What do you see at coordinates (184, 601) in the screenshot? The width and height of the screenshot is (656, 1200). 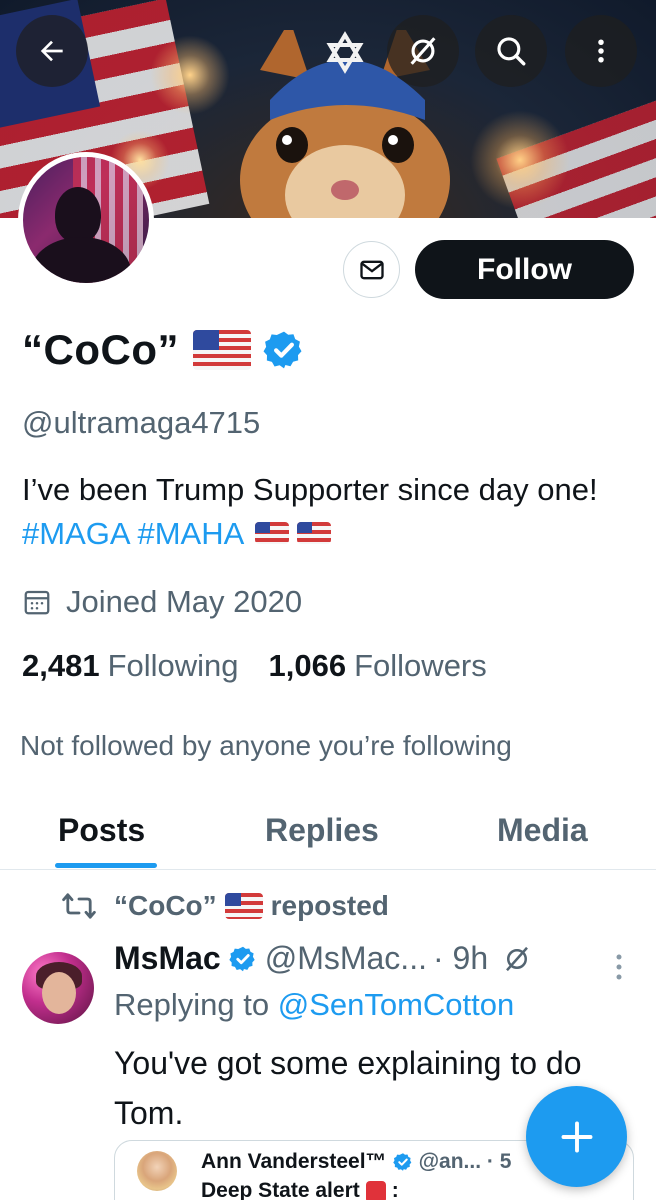 I see `joined-text: Joined May 2020` at bounding box center [184, 601].